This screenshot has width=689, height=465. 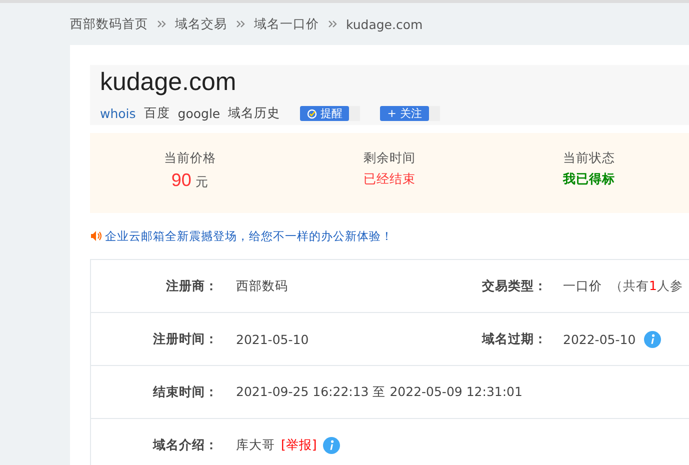 I want to click on field-label: 注册商：, so click(x=191, y=286).